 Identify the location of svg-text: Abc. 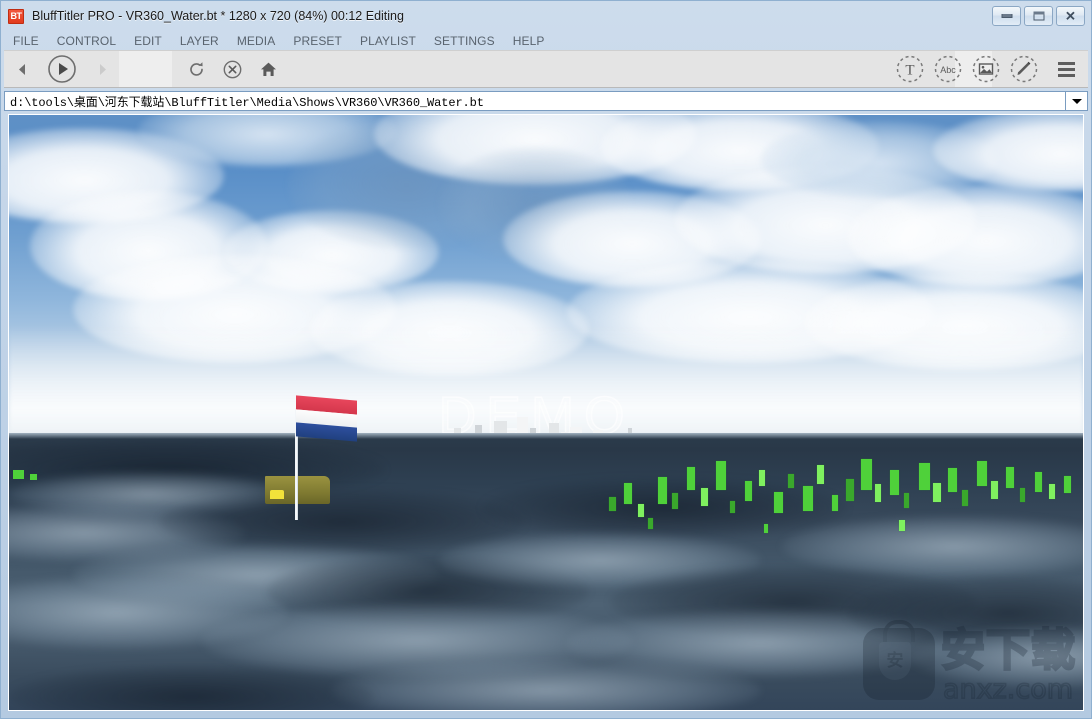
(948, 70).